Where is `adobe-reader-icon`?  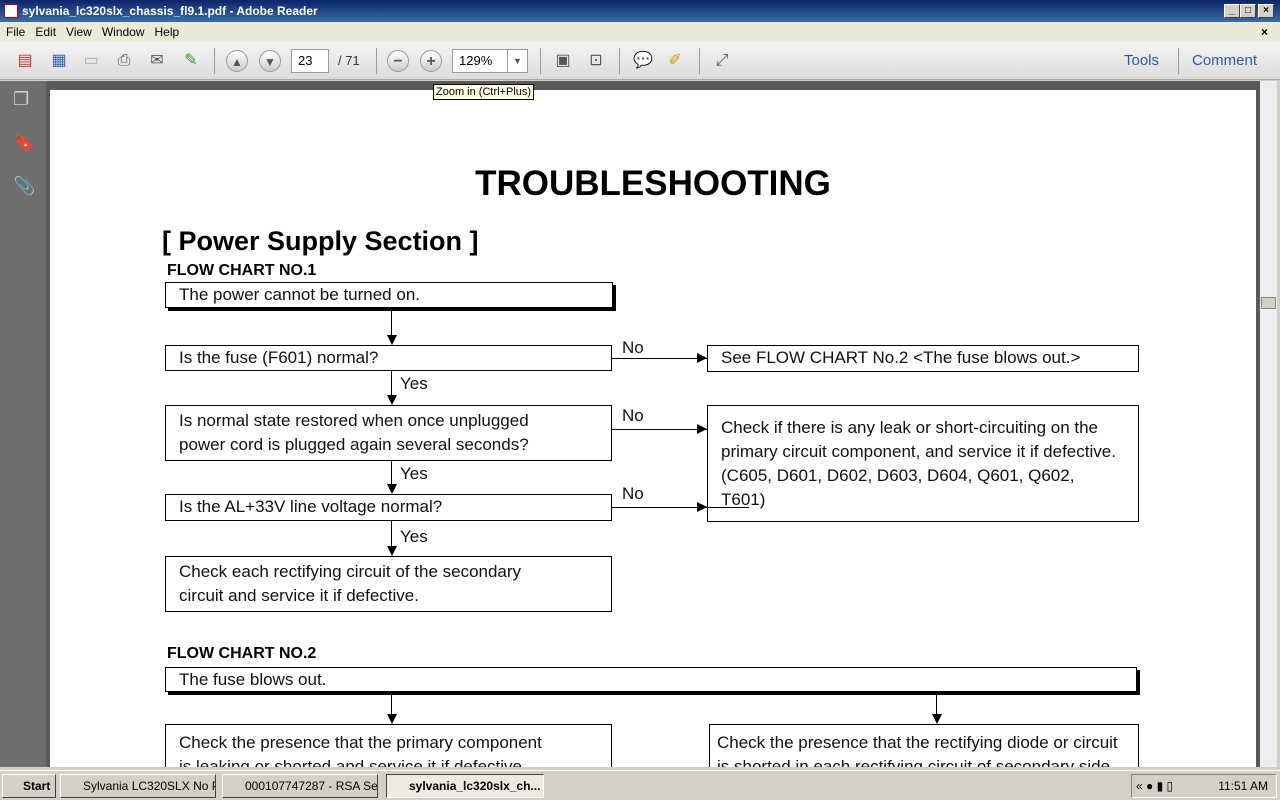 adobe-reader-icon is located at coordinates (11, 11).